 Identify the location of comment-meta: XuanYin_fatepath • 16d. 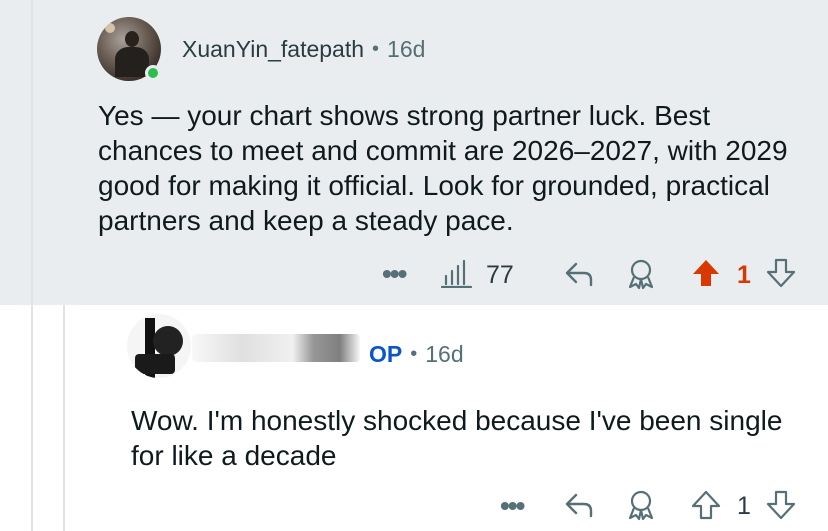
(303, 49).